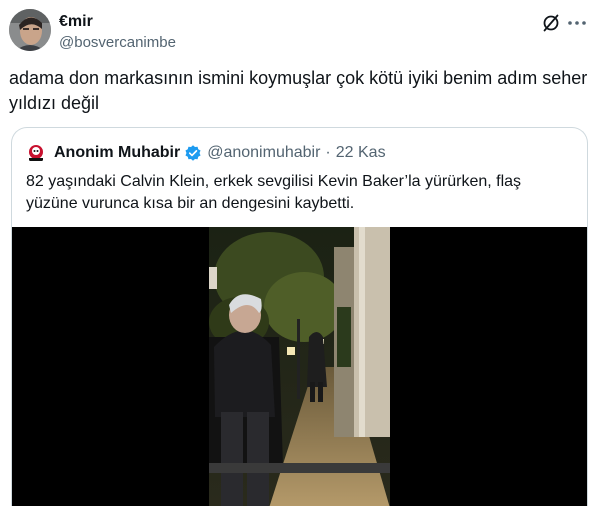  I want to click on grok-icon, so click(551, 23).